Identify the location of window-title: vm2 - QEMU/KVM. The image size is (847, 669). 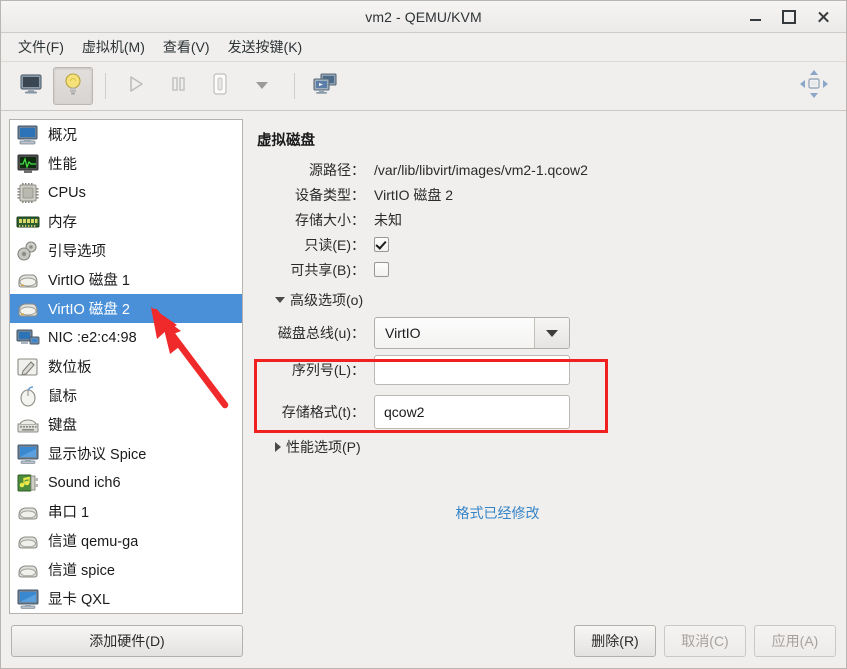
(423, 16).